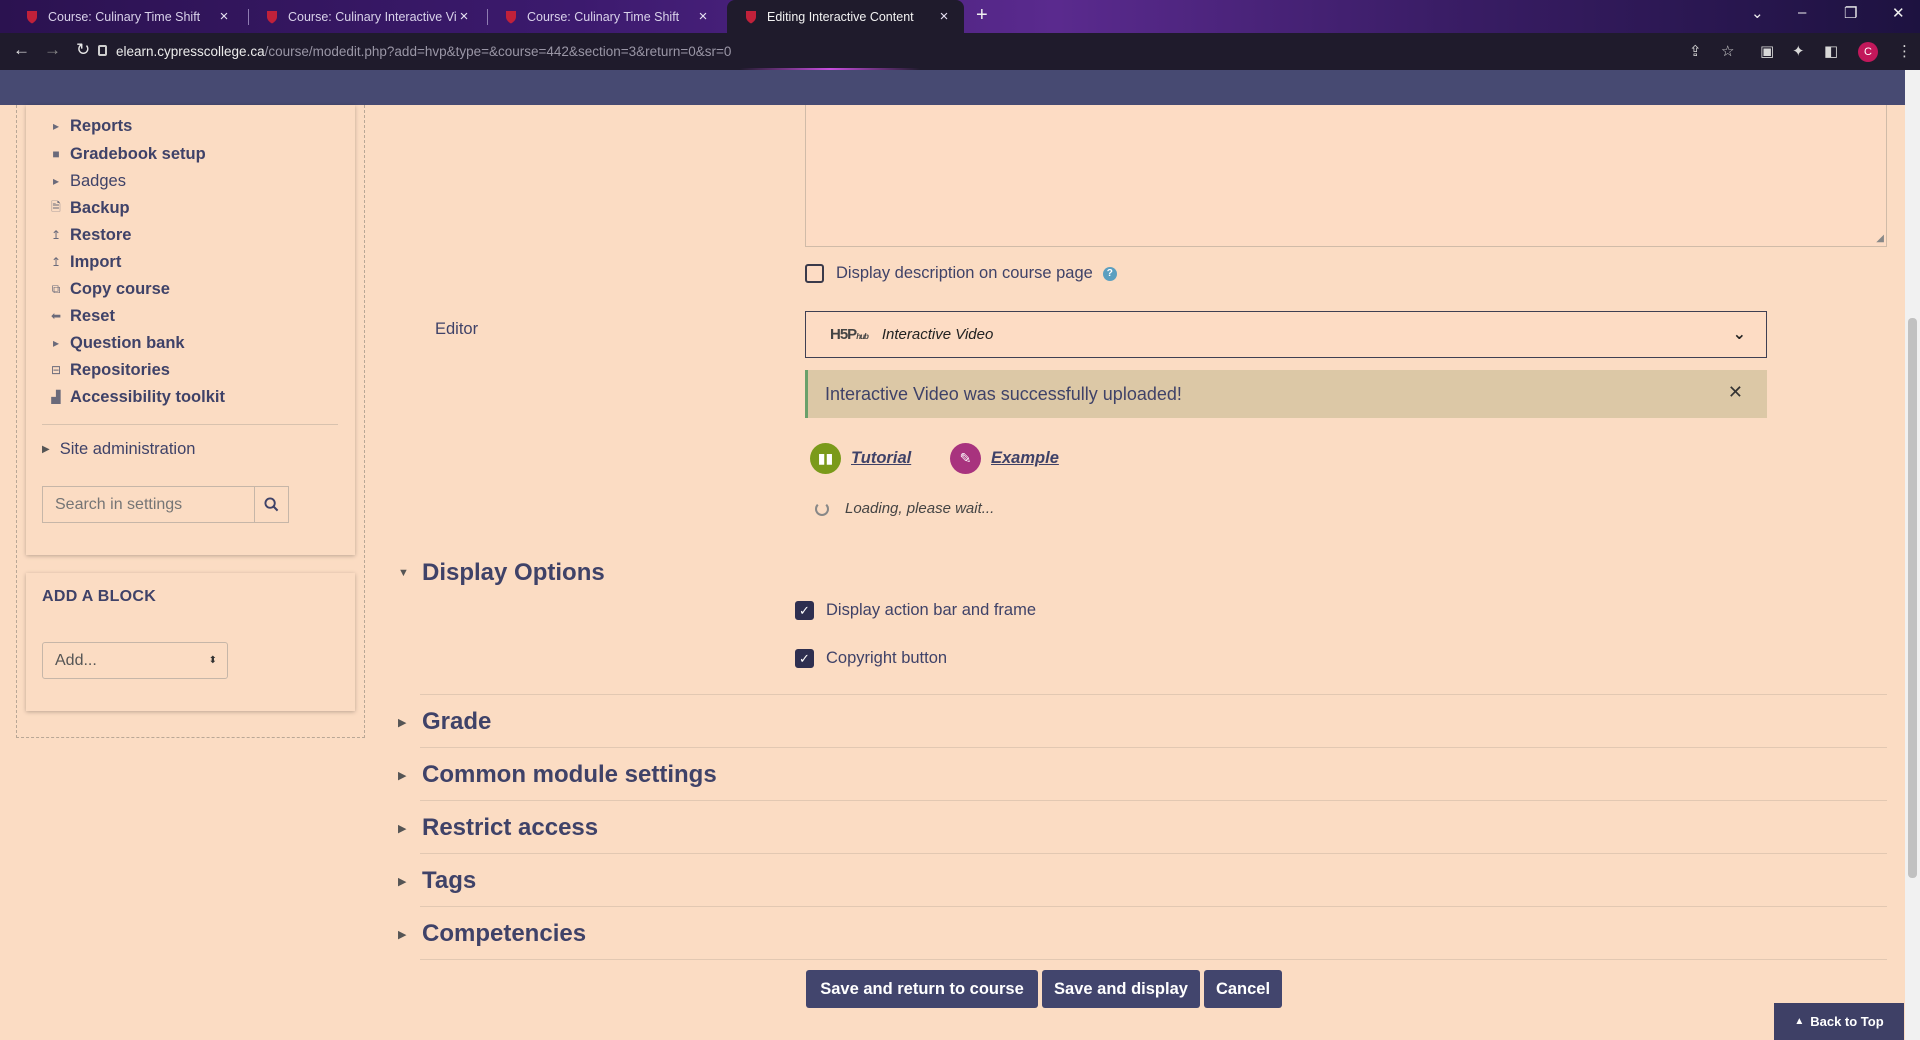 This screenshot has height=1040, width=1920. Describe the element at coordinates (190, 424) in the screenshot. I see `sidebar-divider` at that location.